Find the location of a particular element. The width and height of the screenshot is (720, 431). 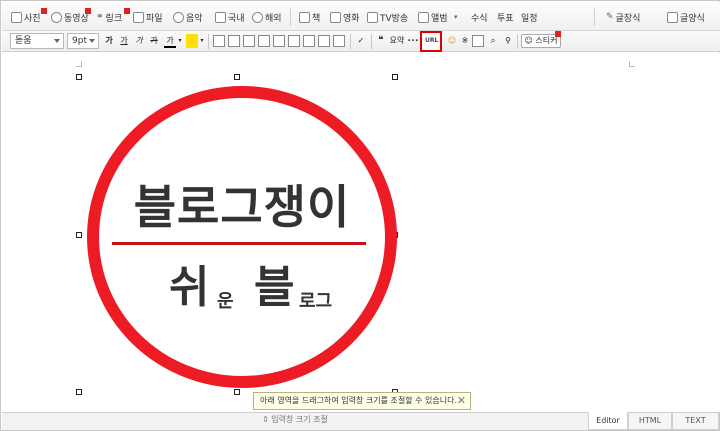

resize-bar: ⇕ 입력창 크기 조절 is located at coordinates (295, 421).